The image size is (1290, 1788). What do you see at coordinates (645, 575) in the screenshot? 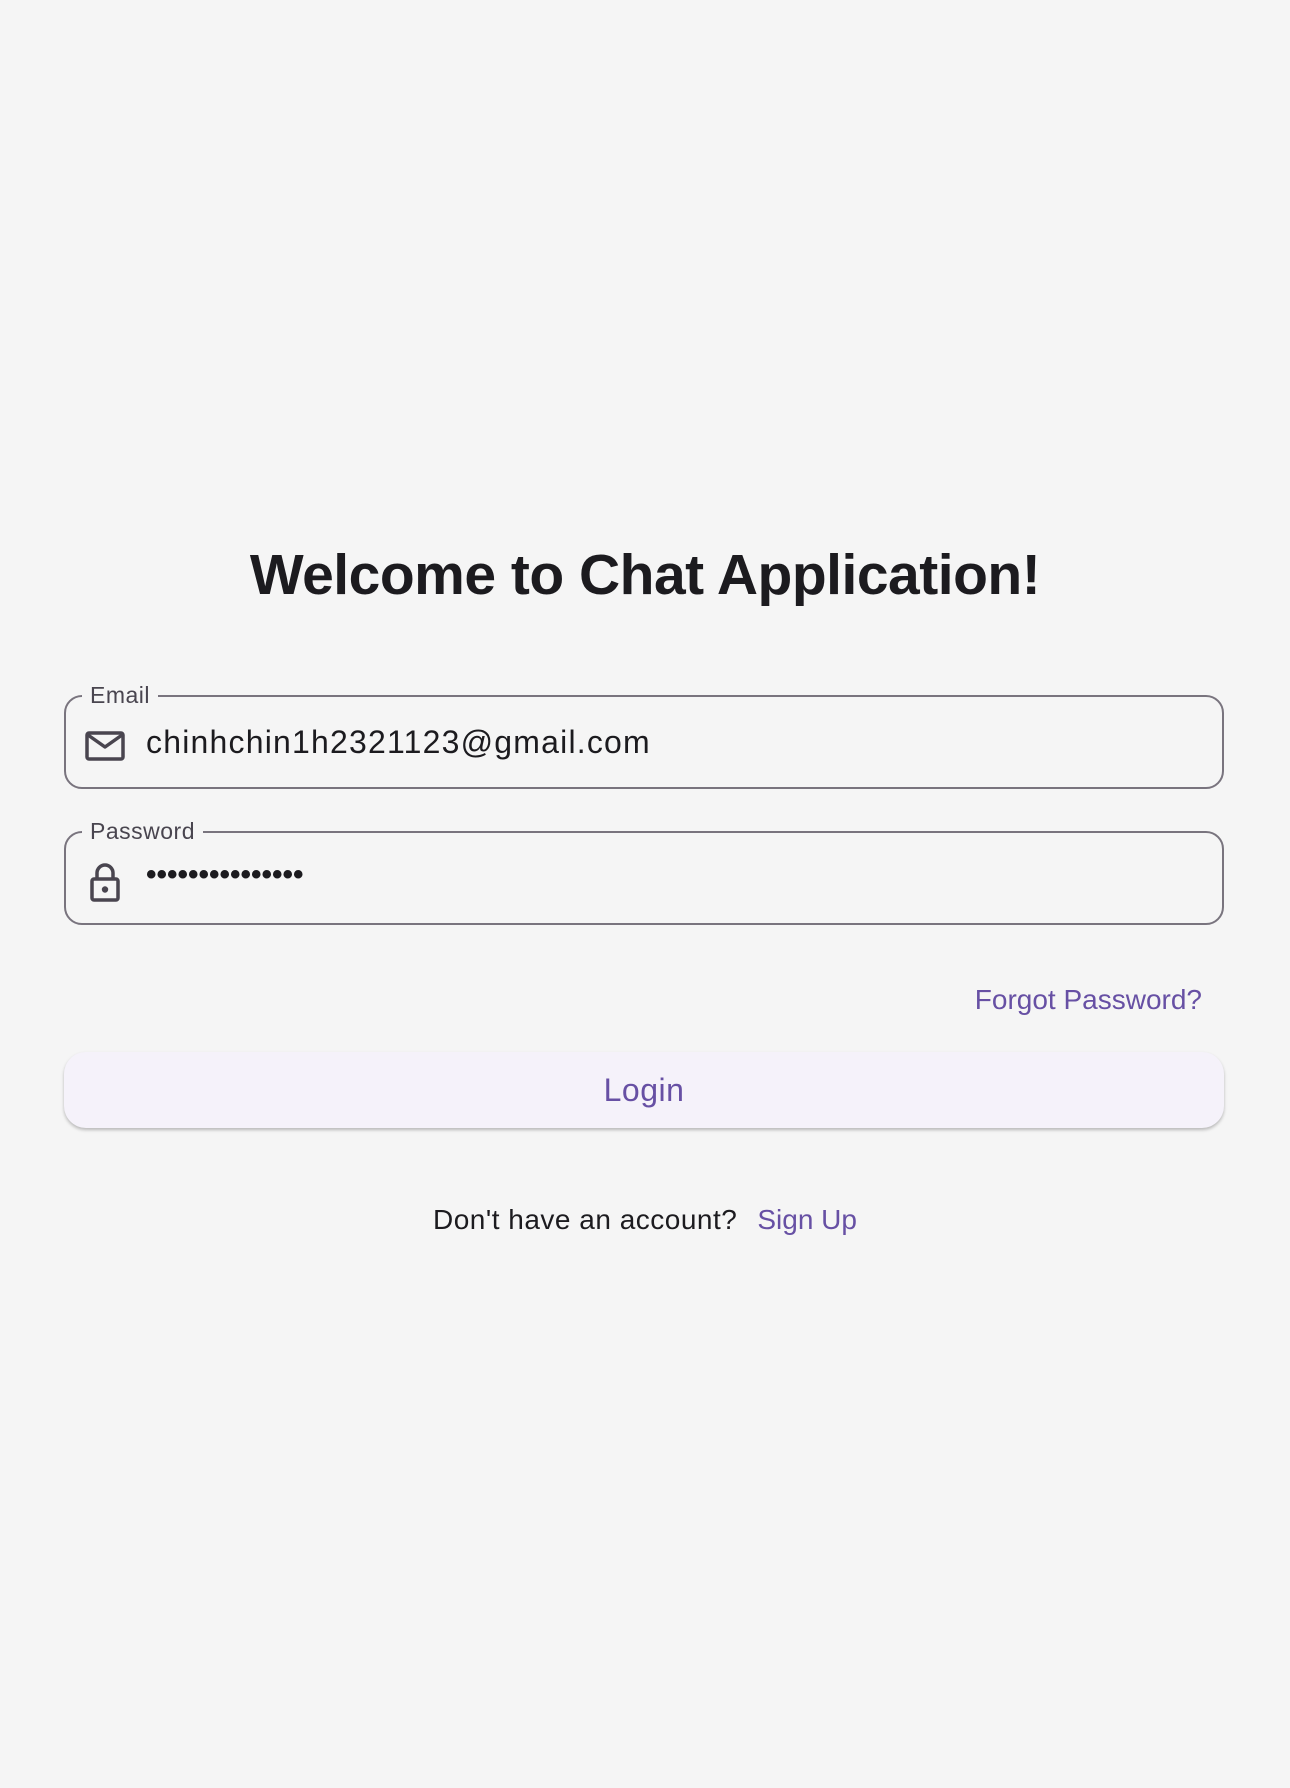
I see `page-title: Welcome to Chat Application!` at bounding box center [645, 575].